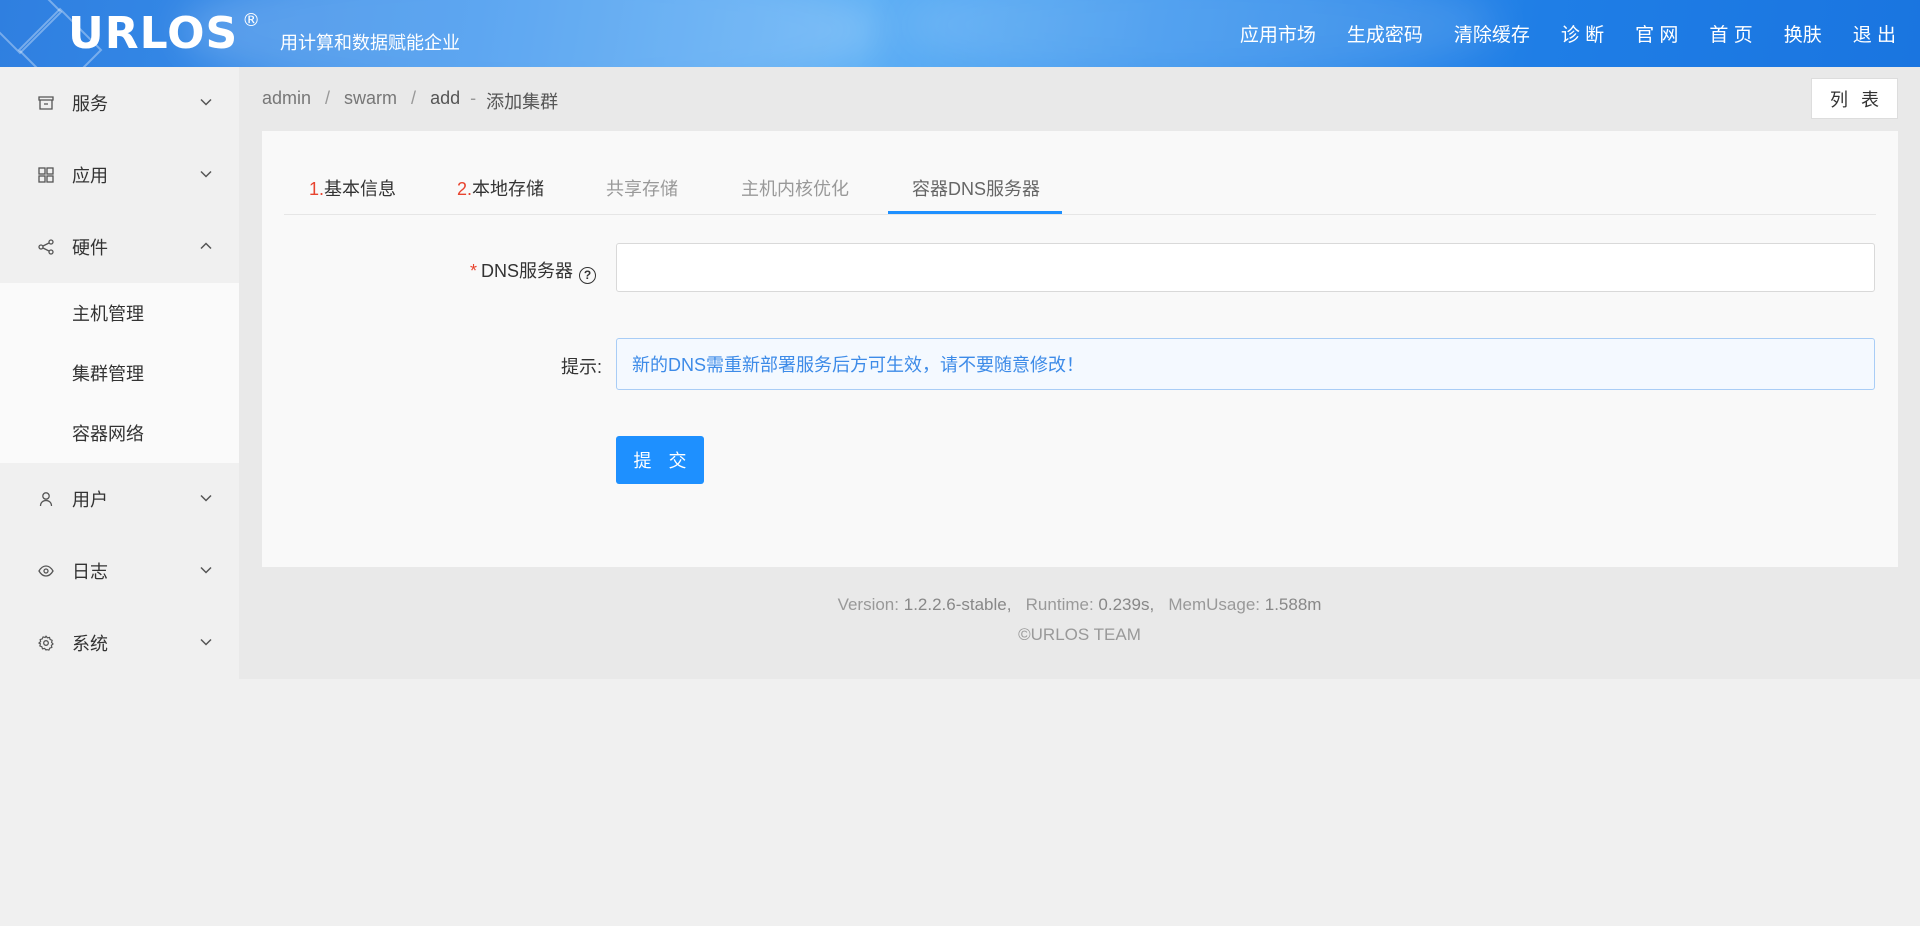 The width and height of the screenshot is (1920, 926). I want to click on share-icon, so click(46, 247).